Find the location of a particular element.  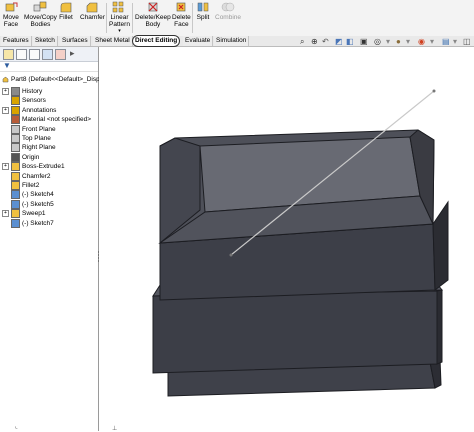

linear-pattern-label: Linear Pattern is located at coordinates (119, 21).